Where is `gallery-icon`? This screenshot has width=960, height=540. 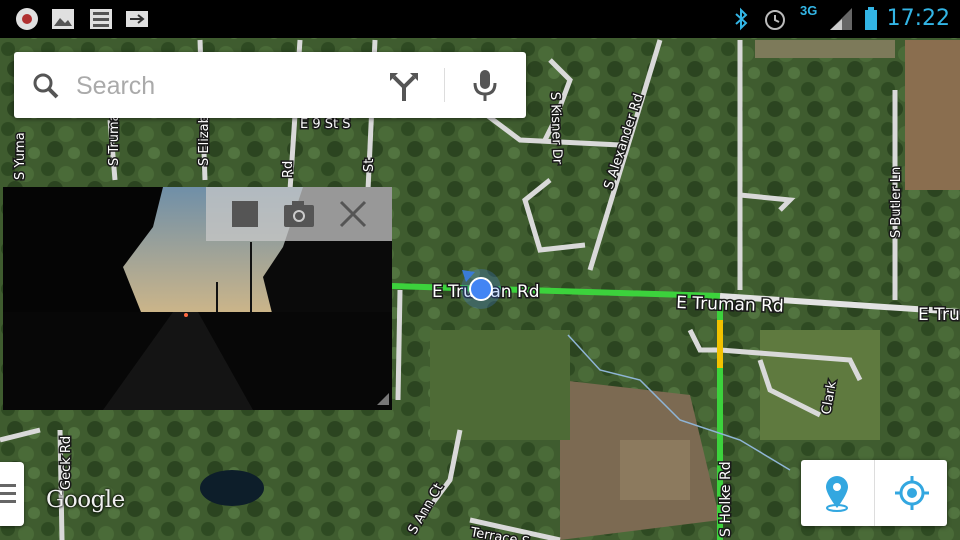 gallery-icon is located at coordinates (63, 19).